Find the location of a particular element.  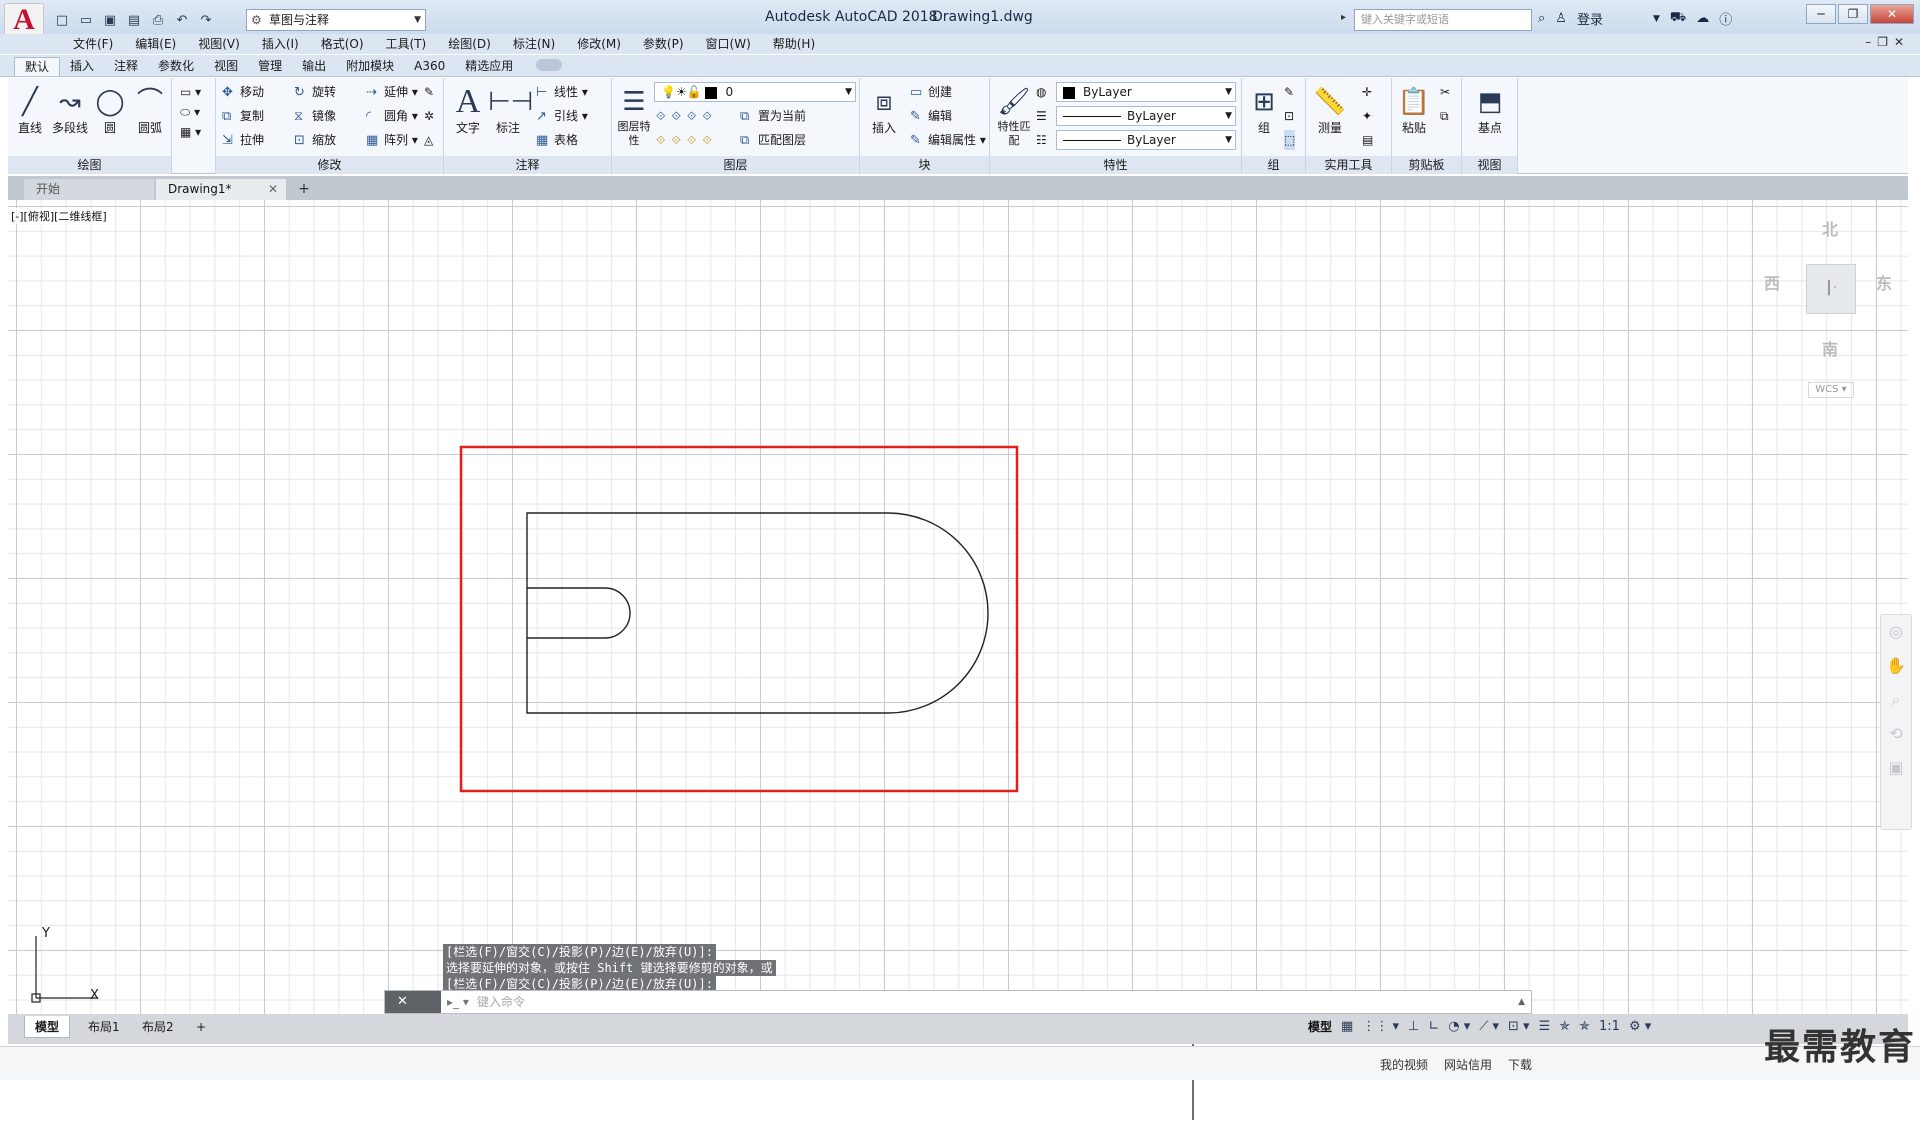

dimension-button: ⊢⊣ 标注 is located at coordinates (510, 110).